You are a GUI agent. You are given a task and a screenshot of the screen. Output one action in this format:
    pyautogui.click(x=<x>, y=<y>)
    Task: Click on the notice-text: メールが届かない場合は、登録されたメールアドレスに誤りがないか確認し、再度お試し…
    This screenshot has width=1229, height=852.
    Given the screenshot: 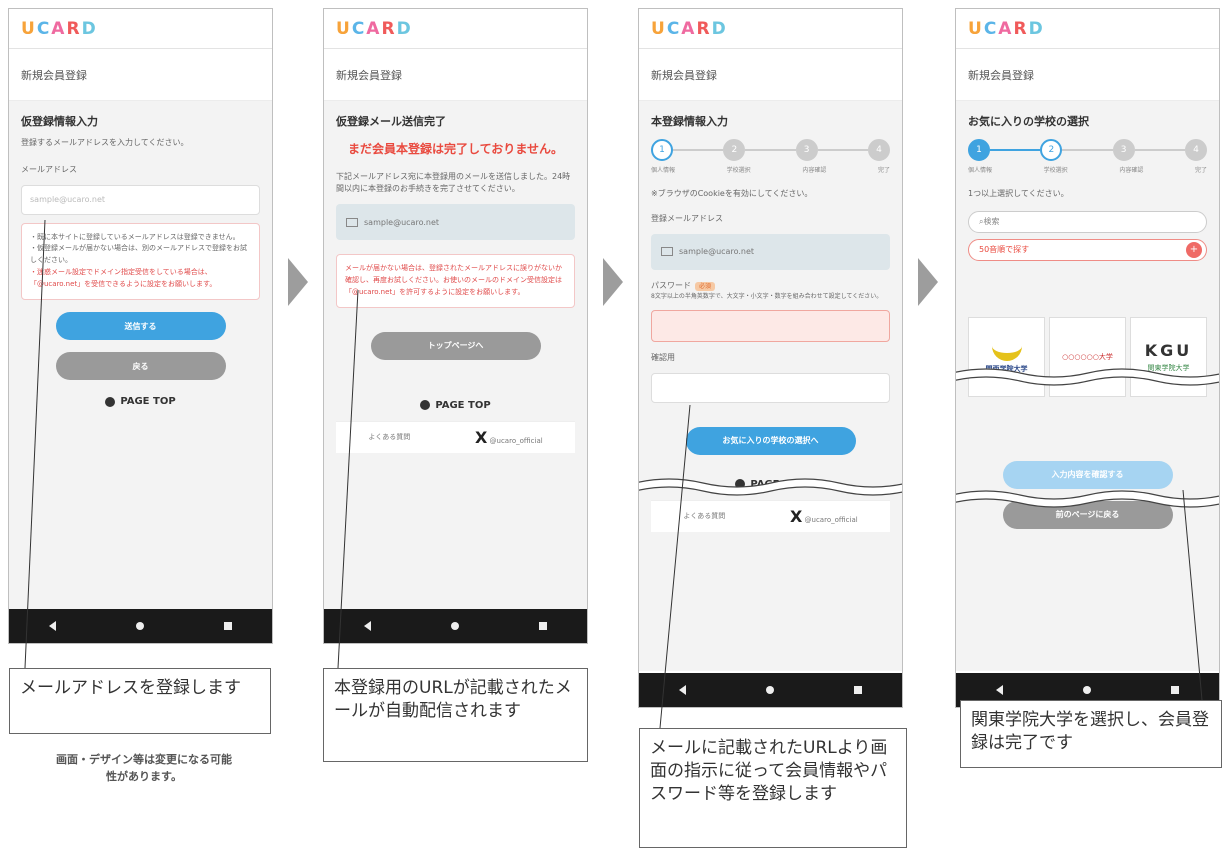 What is the action you would take?
    pyautogui.click(x=453, y=280)
    